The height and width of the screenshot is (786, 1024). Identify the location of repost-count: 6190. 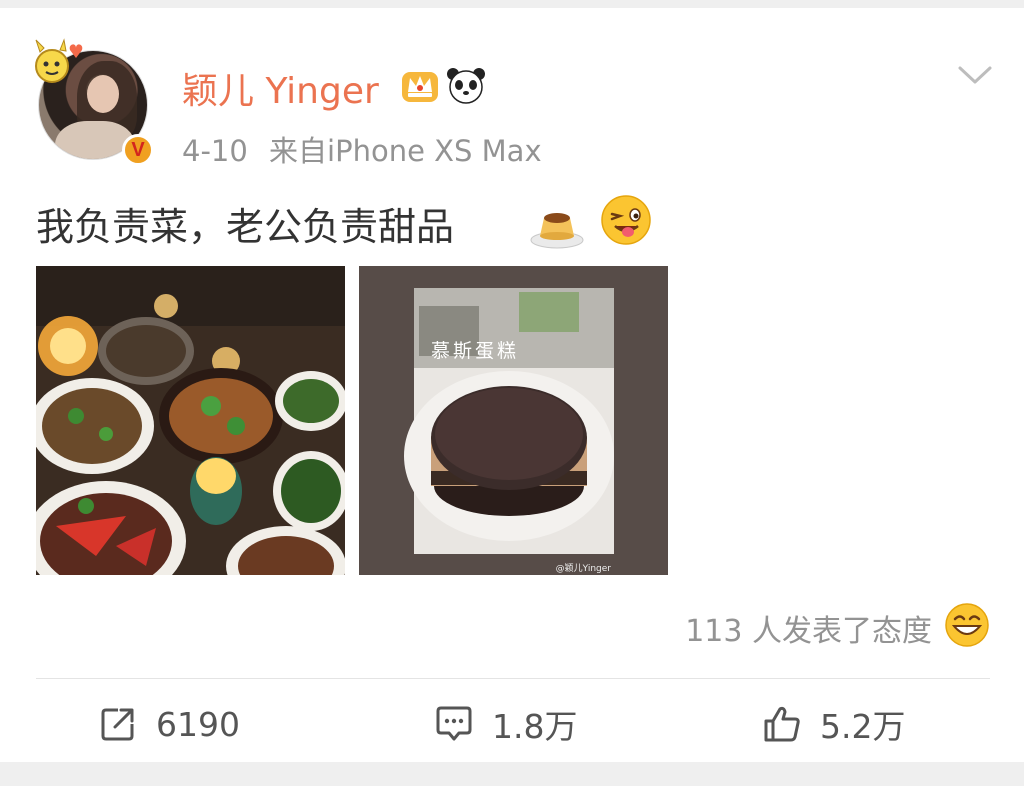
(198, 724).